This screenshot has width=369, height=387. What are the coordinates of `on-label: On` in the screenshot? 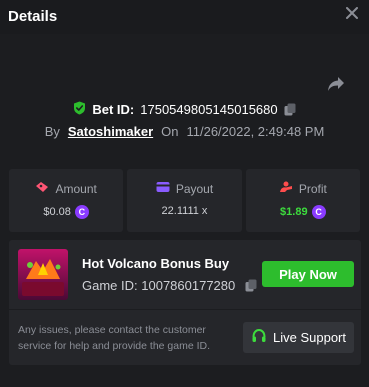 It's located at (170, 131).